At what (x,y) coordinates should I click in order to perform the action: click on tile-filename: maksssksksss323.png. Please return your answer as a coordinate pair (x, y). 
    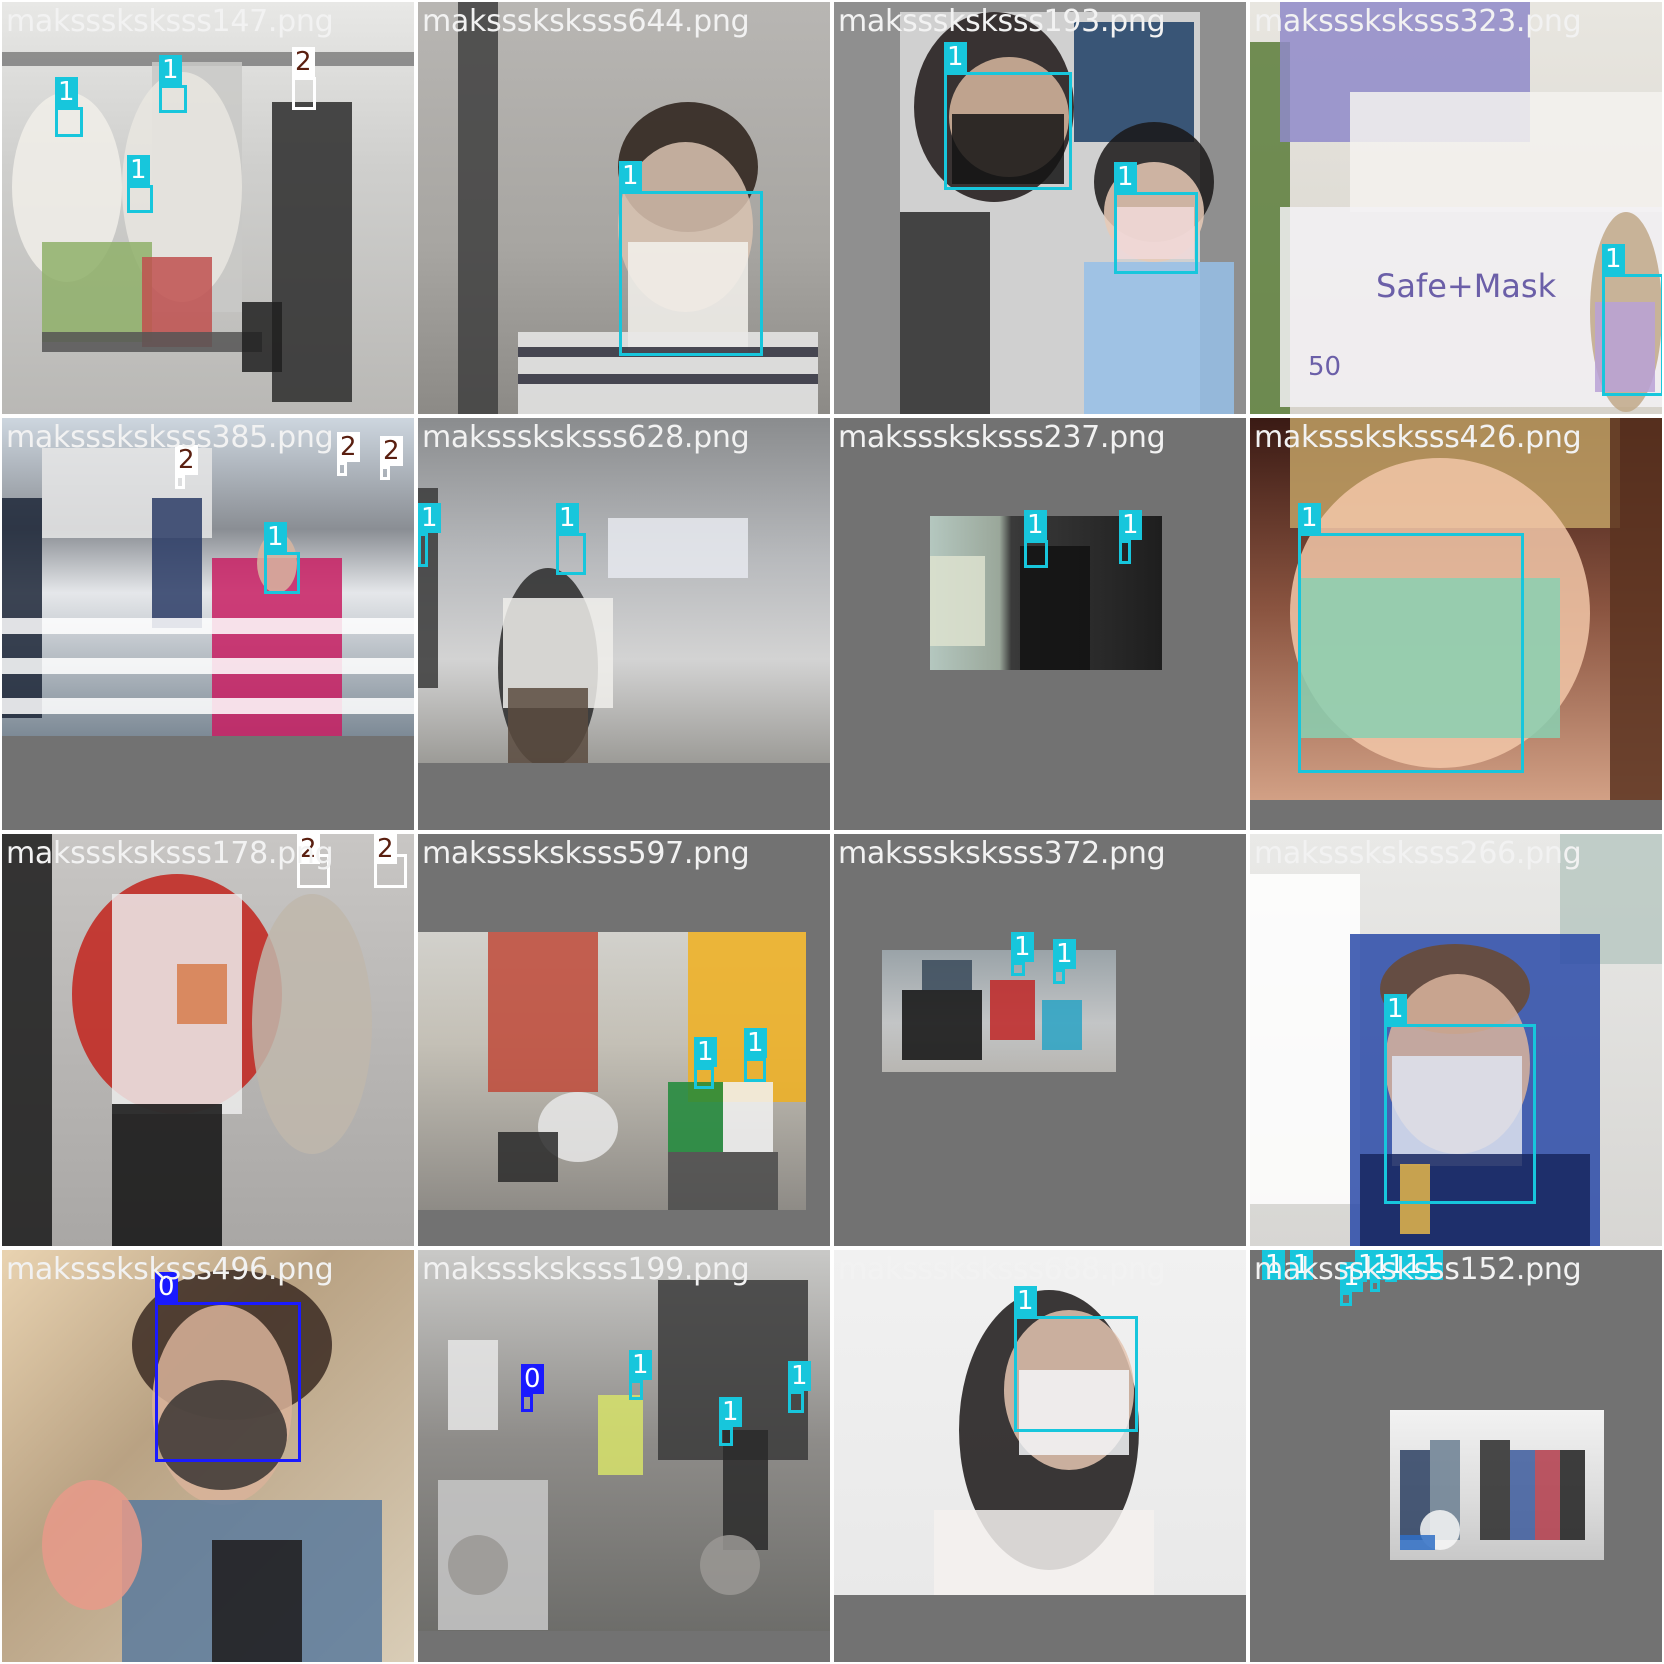
    Looking at the image, I should click on (1418, 21).